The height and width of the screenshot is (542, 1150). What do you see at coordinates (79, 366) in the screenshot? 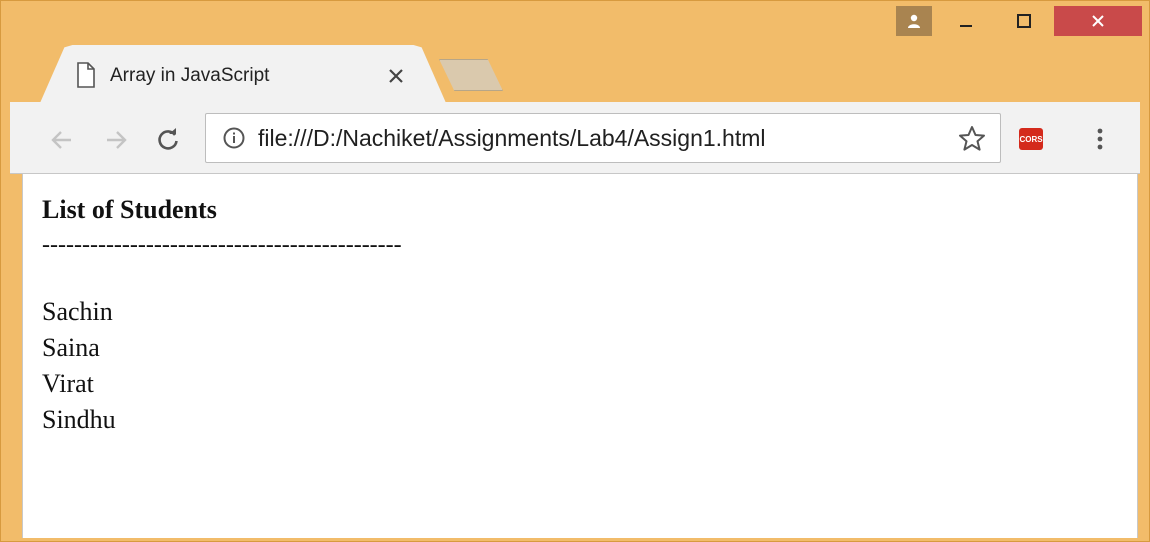
I see `student-list: Sachin Saina Virat Sindhu` at bounding box center [79, 366].